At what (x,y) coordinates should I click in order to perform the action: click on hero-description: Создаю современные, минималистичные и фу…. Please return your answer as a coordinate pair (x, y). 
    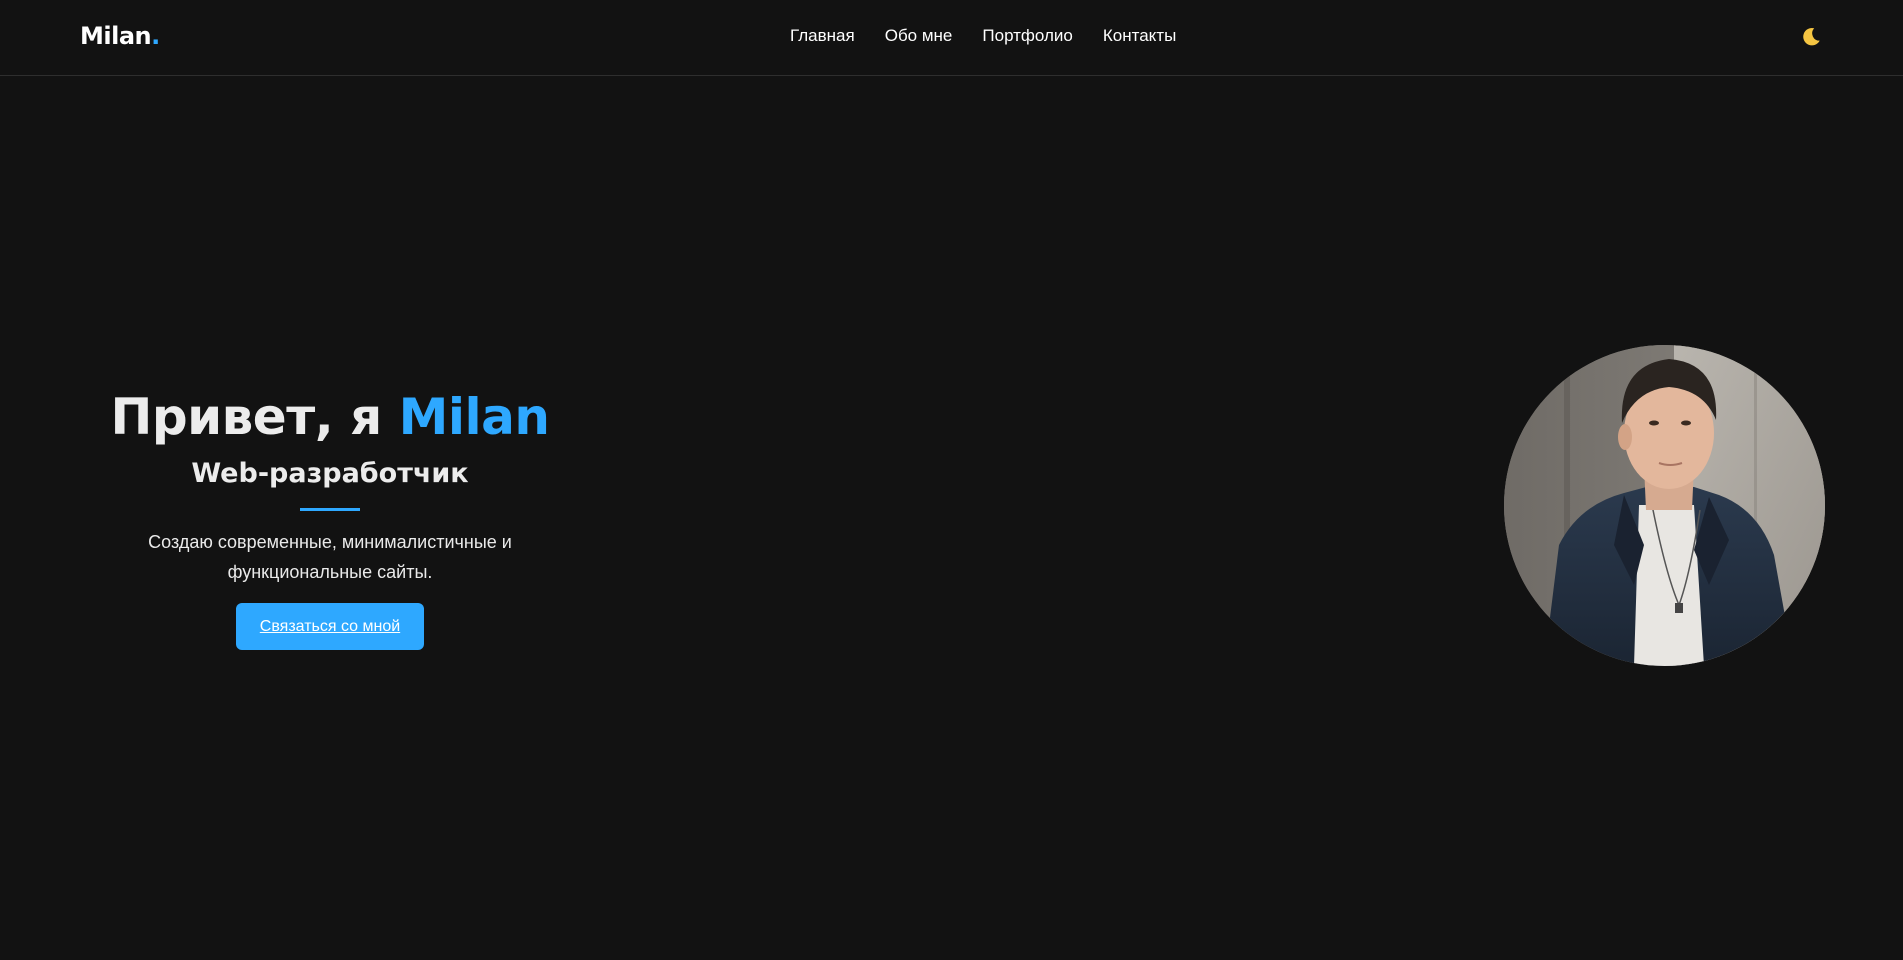
    Looking at the image, I should click on (330, 557).